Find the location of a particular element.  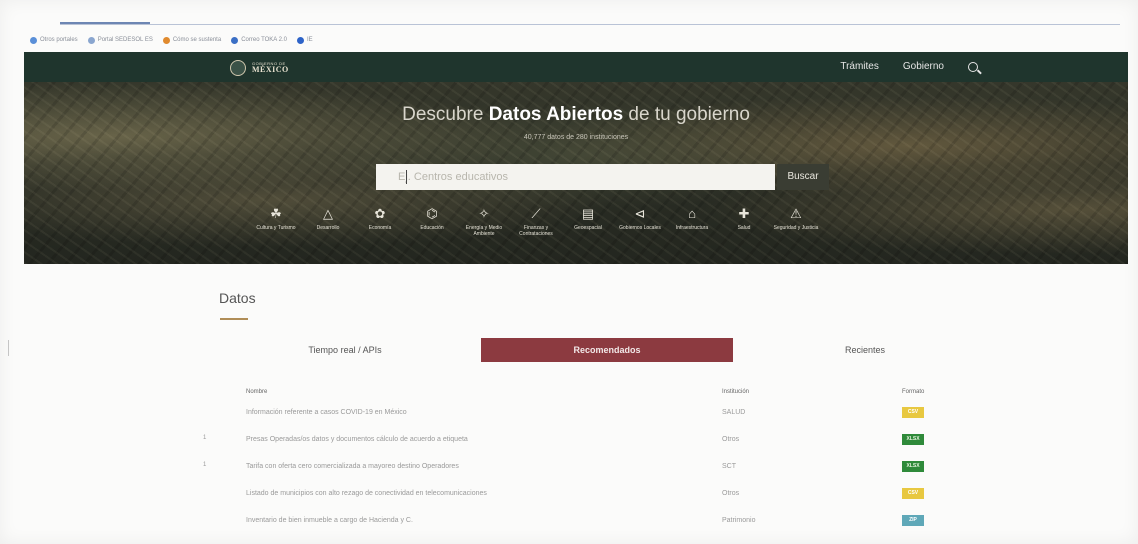

category-item: △ Desarrollo is located at coordinates (328, 221).